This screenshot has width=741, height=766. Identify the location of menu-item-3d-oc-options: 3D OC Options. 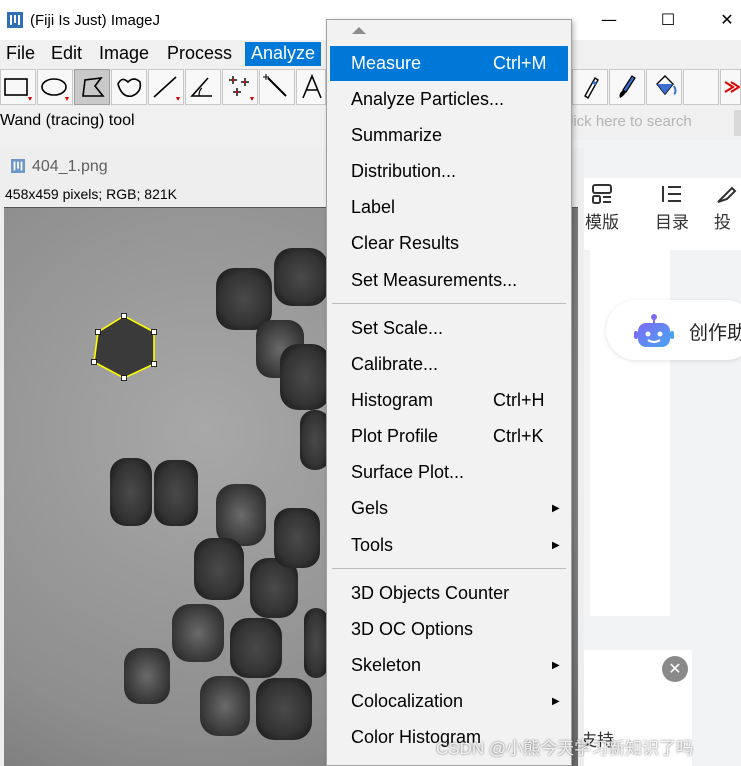
(449, 629).